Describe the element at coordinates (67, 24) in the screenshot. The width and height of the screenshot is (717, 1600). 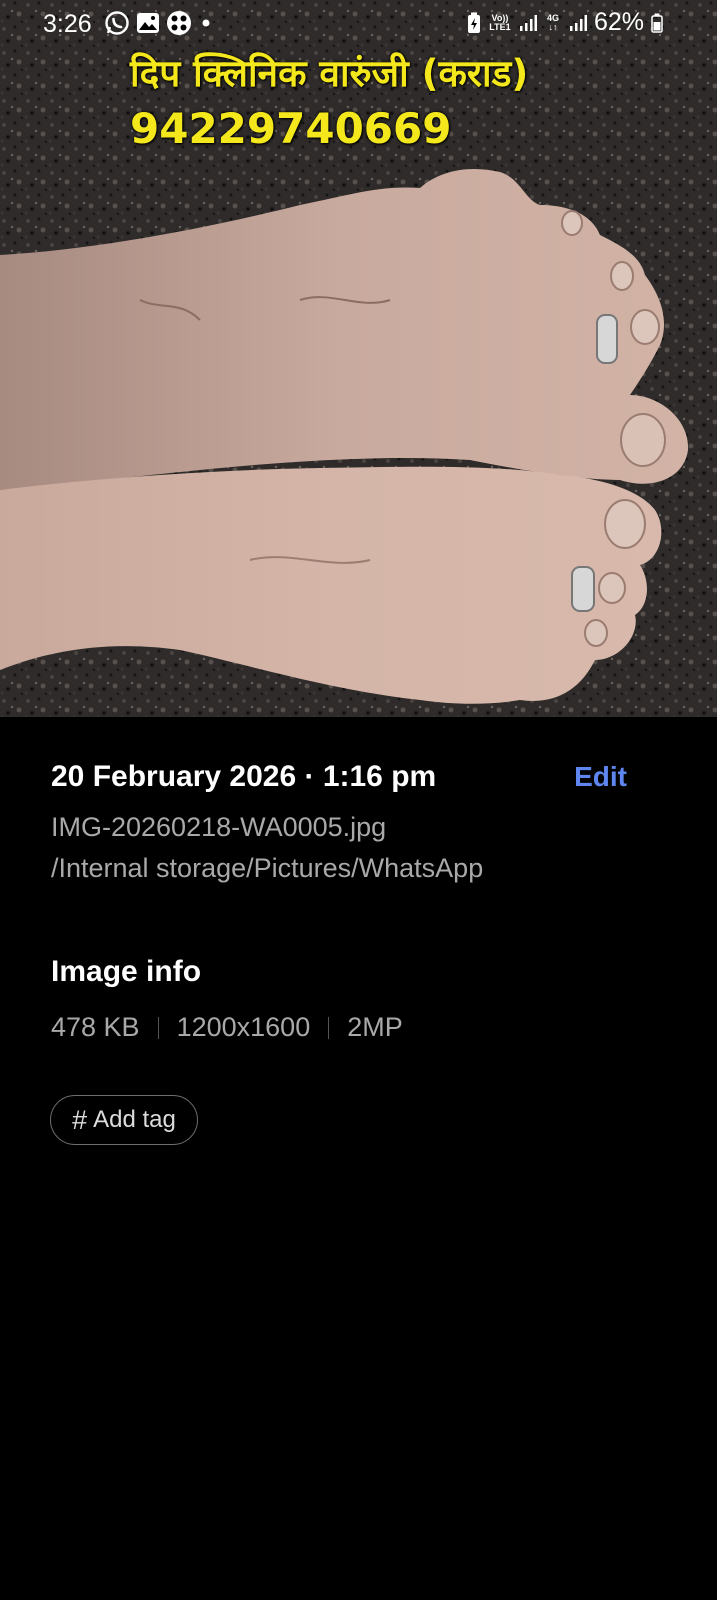
I see `status-time: 3:26` at that location.